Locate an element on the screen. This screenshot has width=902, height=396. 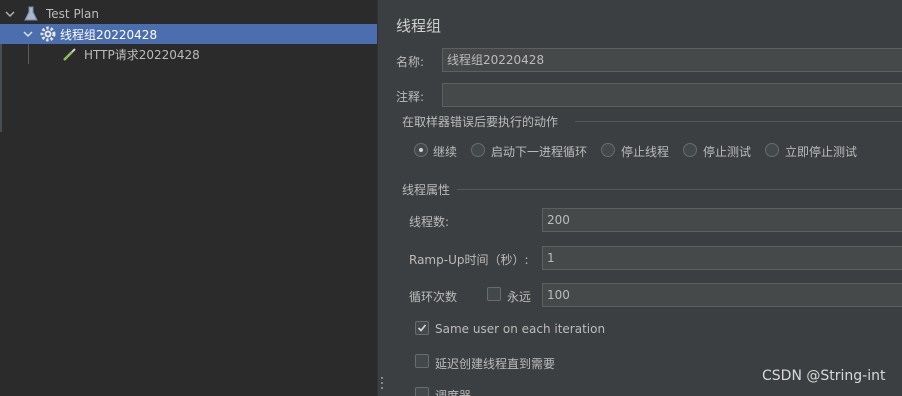
delay-thread-checkbox is located at coordinates (422, 361).